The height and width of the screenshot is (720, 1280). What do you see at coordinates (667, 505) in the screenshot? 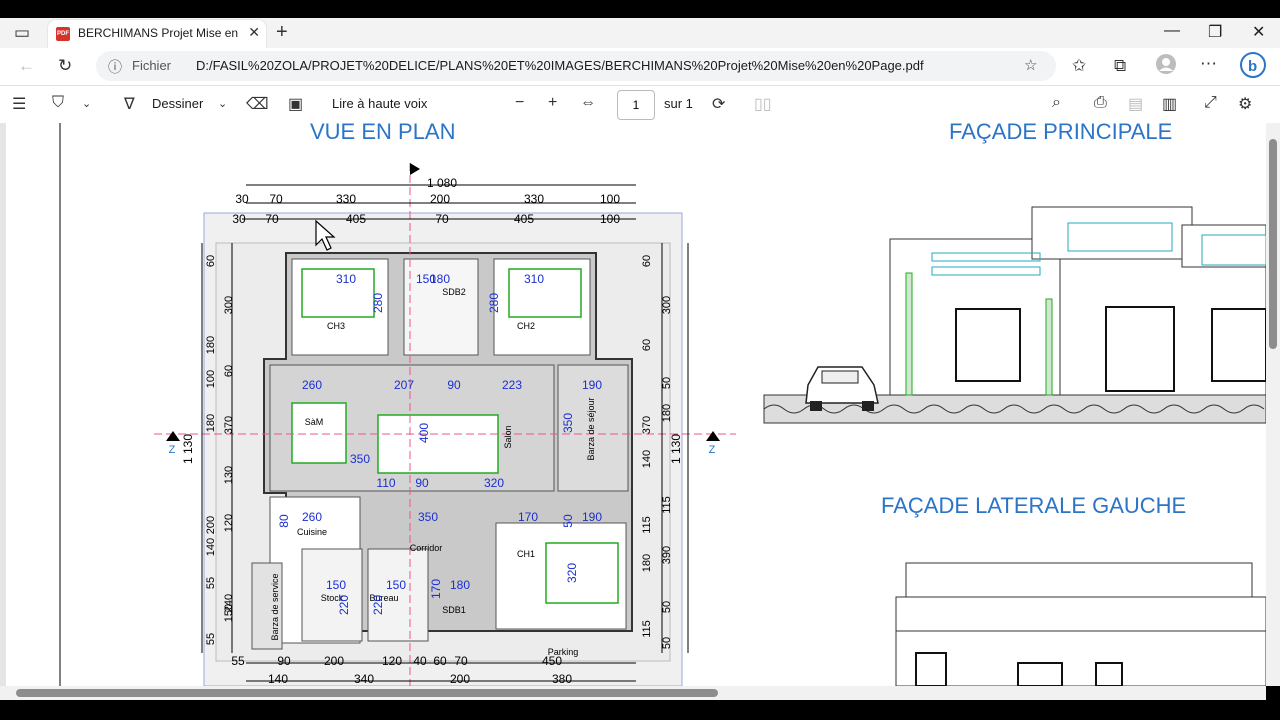
I see `right-dim-label: 115` at bounding box center [667, 505].